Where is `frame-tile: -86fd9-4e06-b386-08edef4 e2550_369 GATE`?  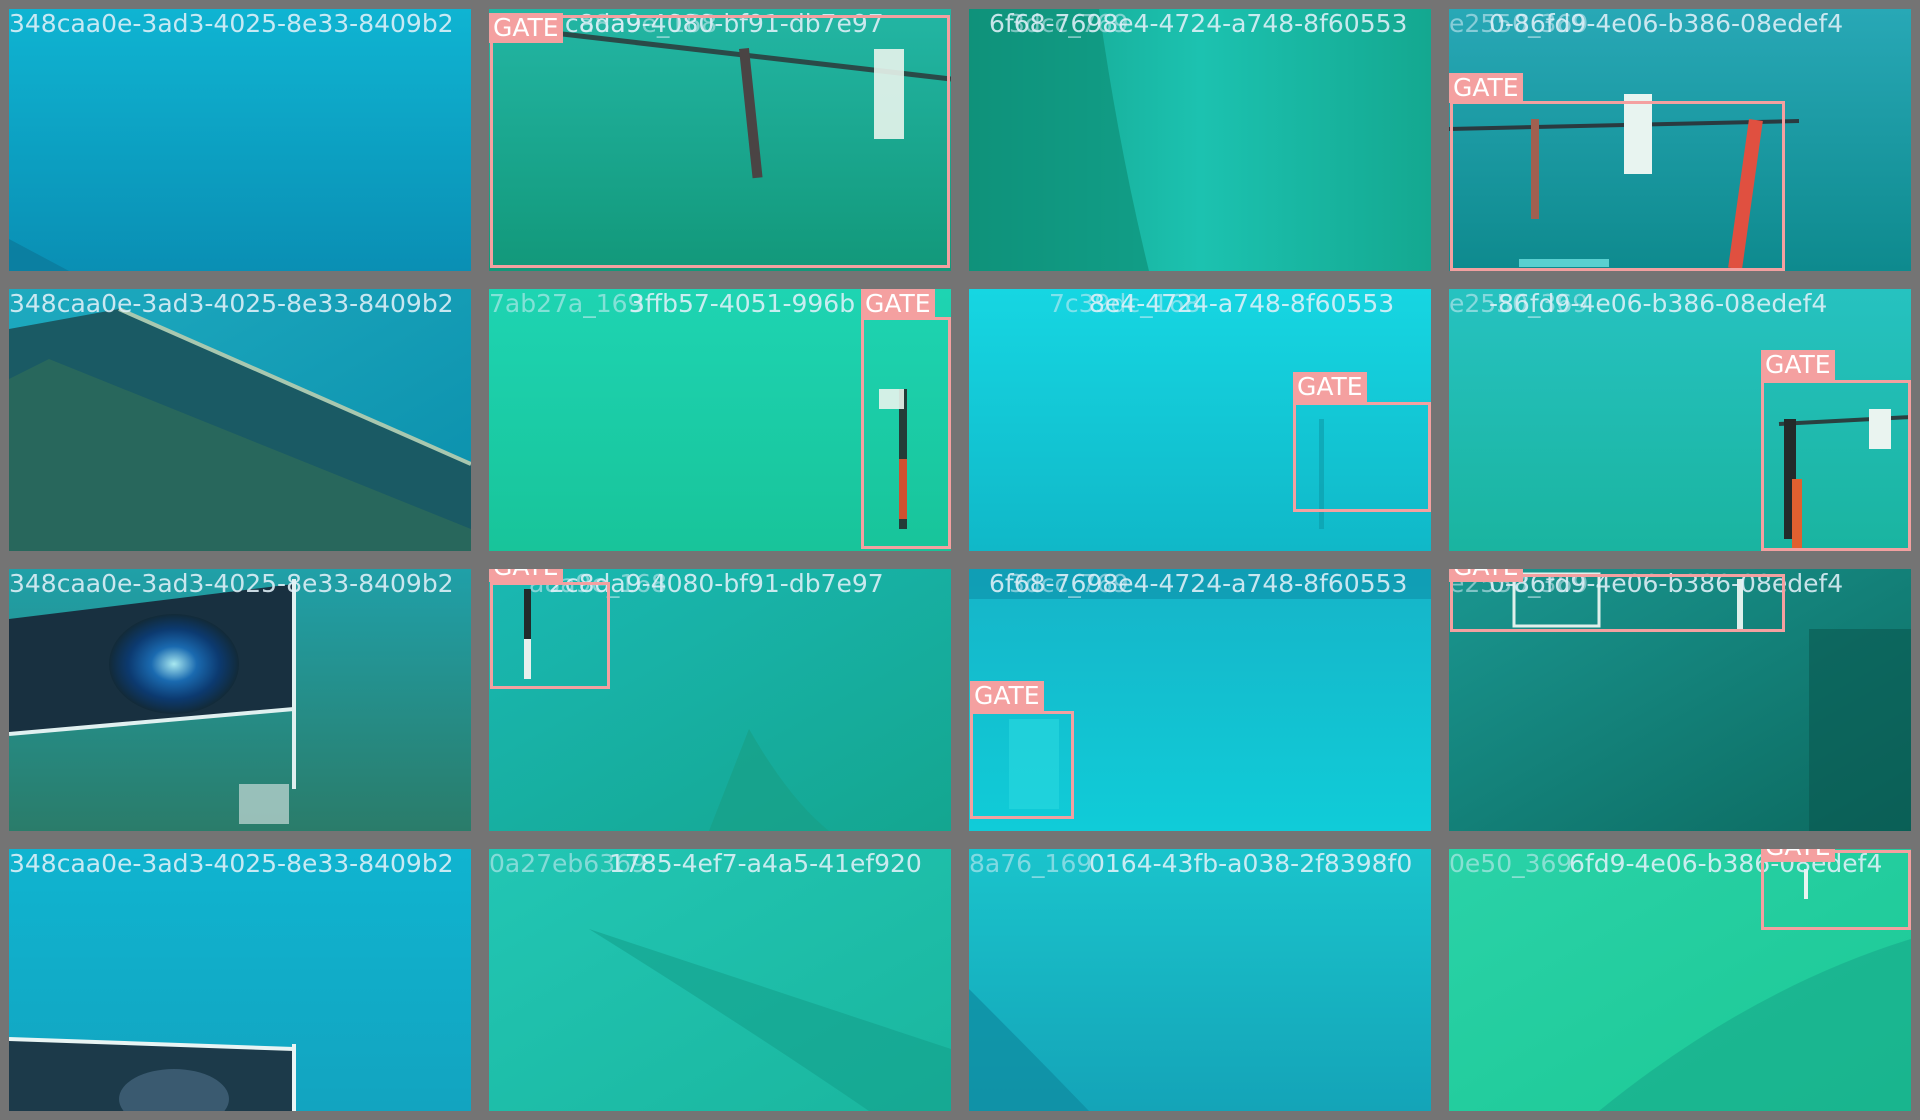 frame-tile: -86fd9-4e06-b386-08edef4 e2550_369 GATE is located at coordinates (1680, 420).